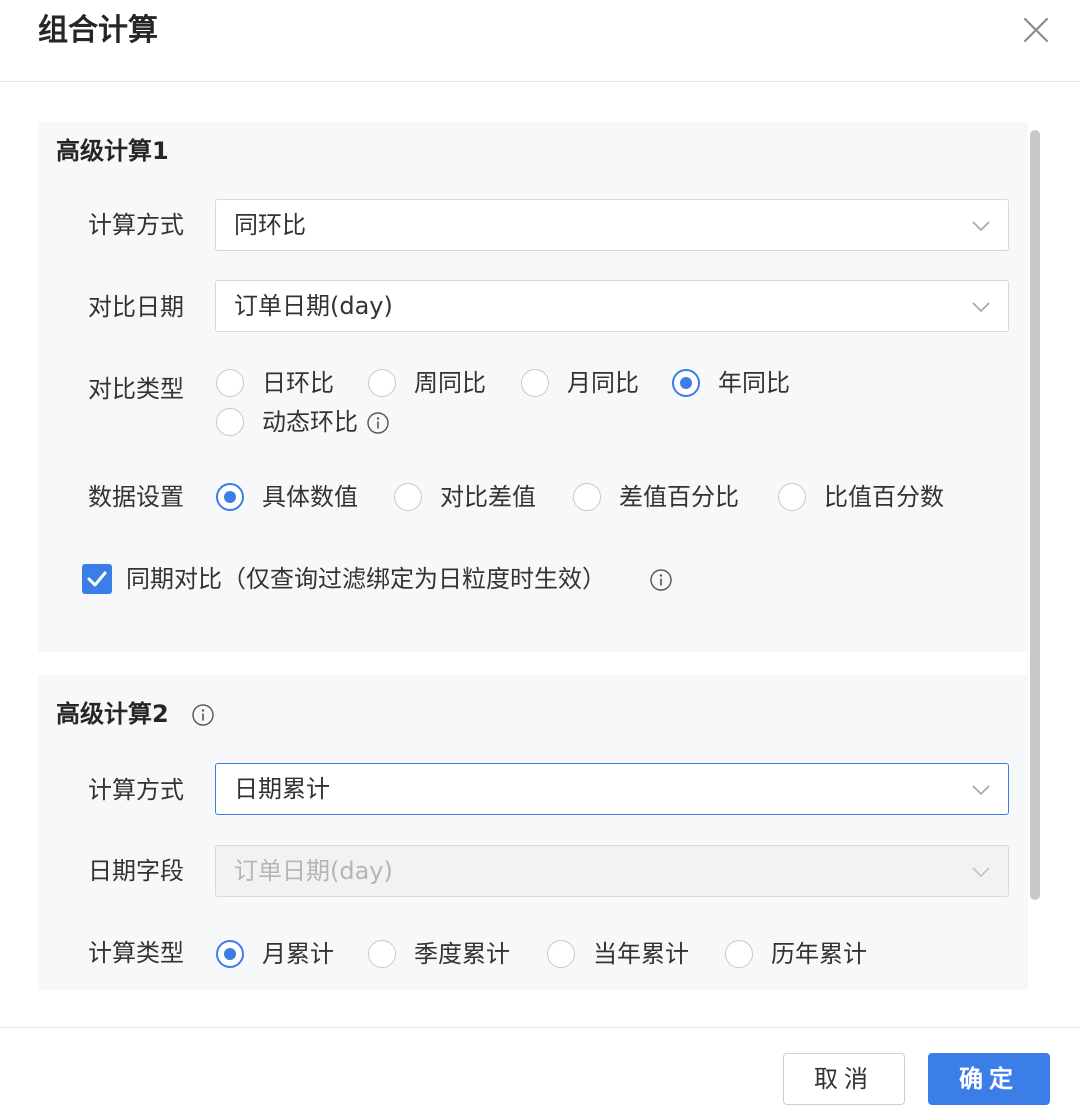 The image size is (1080, 1118). I want to click on radio-quarter-accum: 季度累计, so click(453, 954).